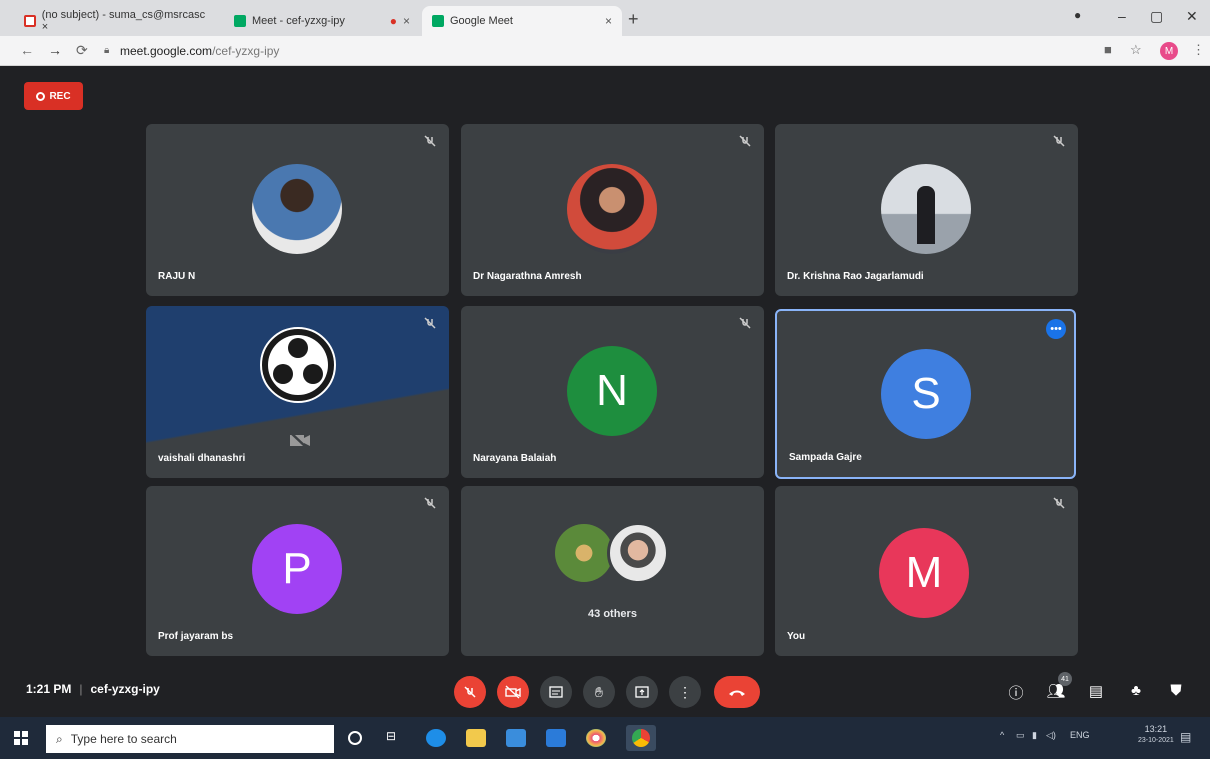 Image resolution: width=1210 pixels, height=759 pixels. What do you see at coordinates (93, 689) in the screenshot?
I see `meeting-details: 1:21 PM | cef-yzxg-ipy` at bounding box center [93, 689].